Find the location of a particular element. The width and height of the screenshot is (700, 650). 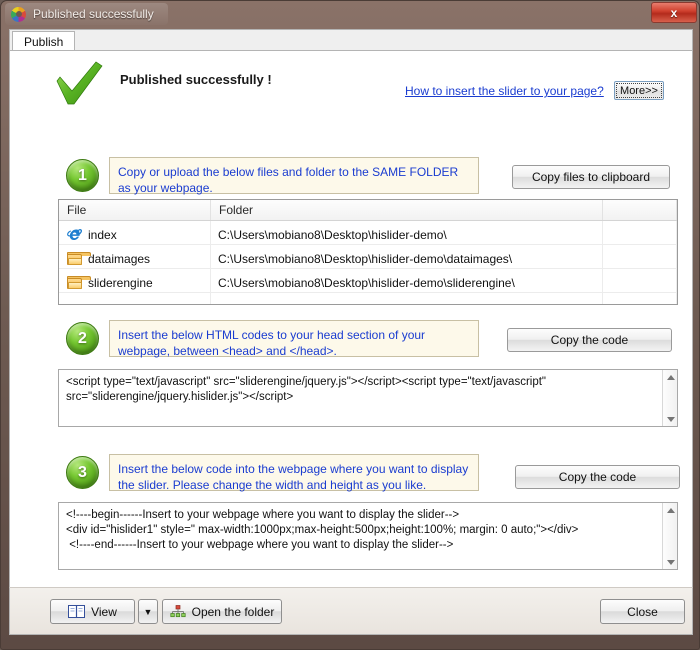

cell-file: index is located at coordinates (135, 232).